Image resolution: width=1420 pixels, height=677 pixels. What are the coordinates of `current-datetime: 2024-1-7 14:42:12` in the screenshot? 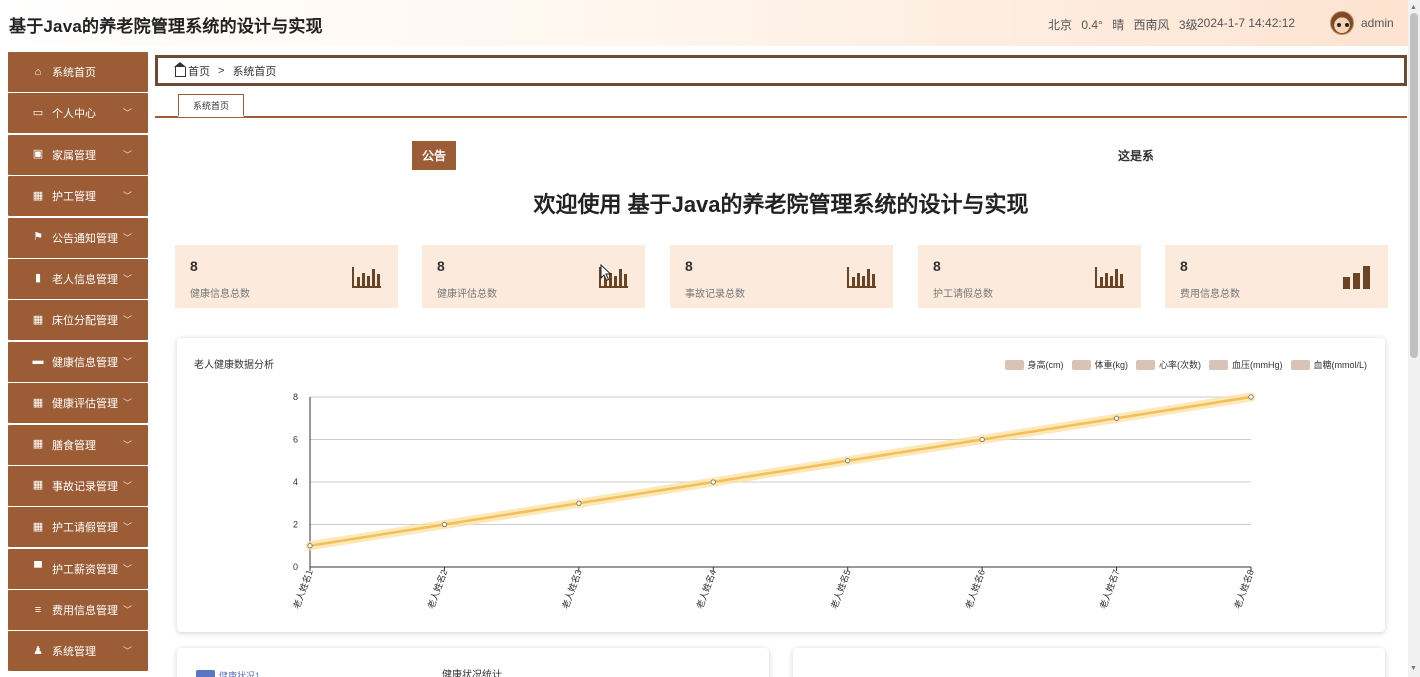 It's located at (1246, 23).